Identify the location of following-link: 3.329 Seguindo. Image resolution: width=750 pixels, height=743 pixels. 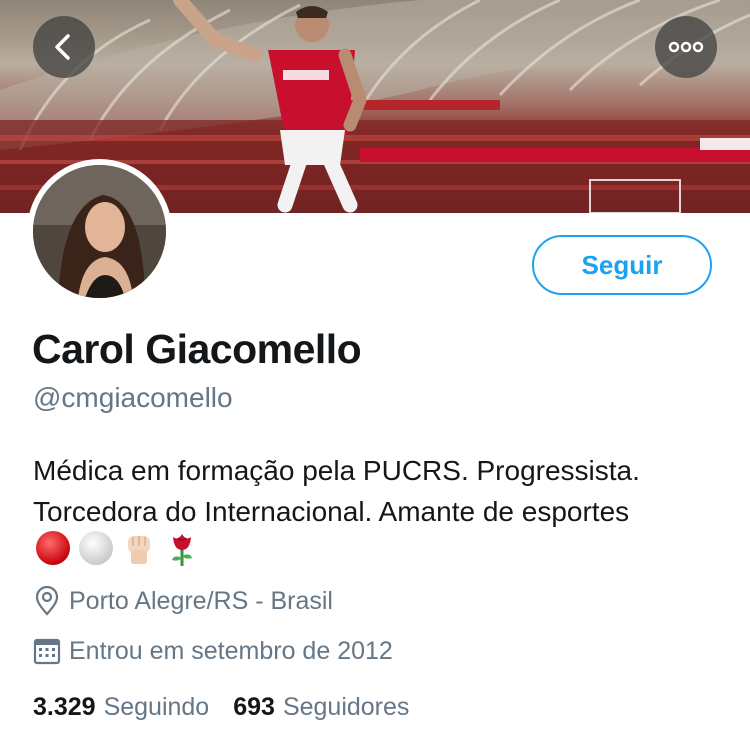
(121, 707).